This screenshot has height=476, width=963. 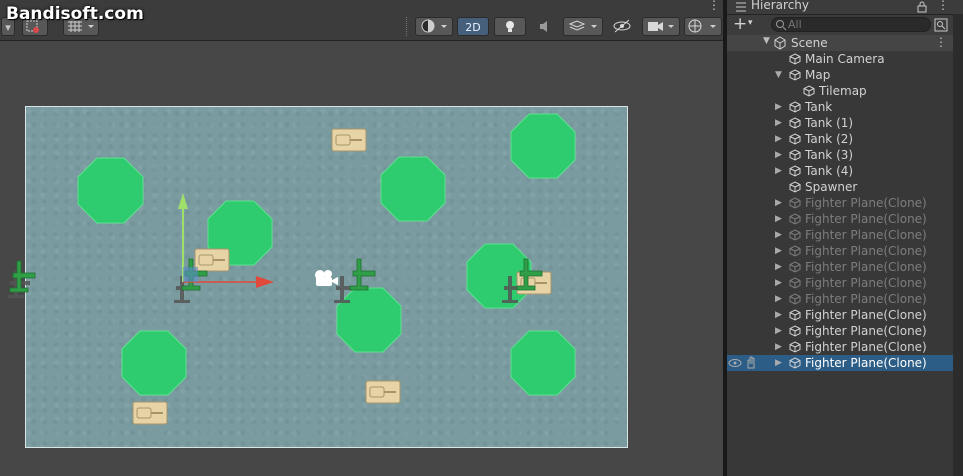 I want to click on search-scope-icon, so click(x=941, y=25).